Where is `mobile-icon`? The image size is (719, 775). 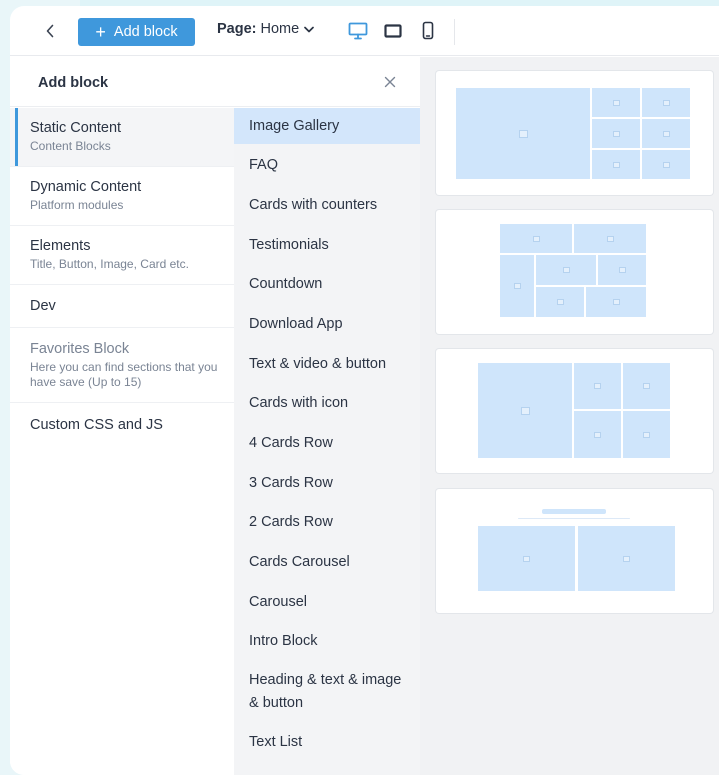
mobile-icon is located at coordinates (428, 30).